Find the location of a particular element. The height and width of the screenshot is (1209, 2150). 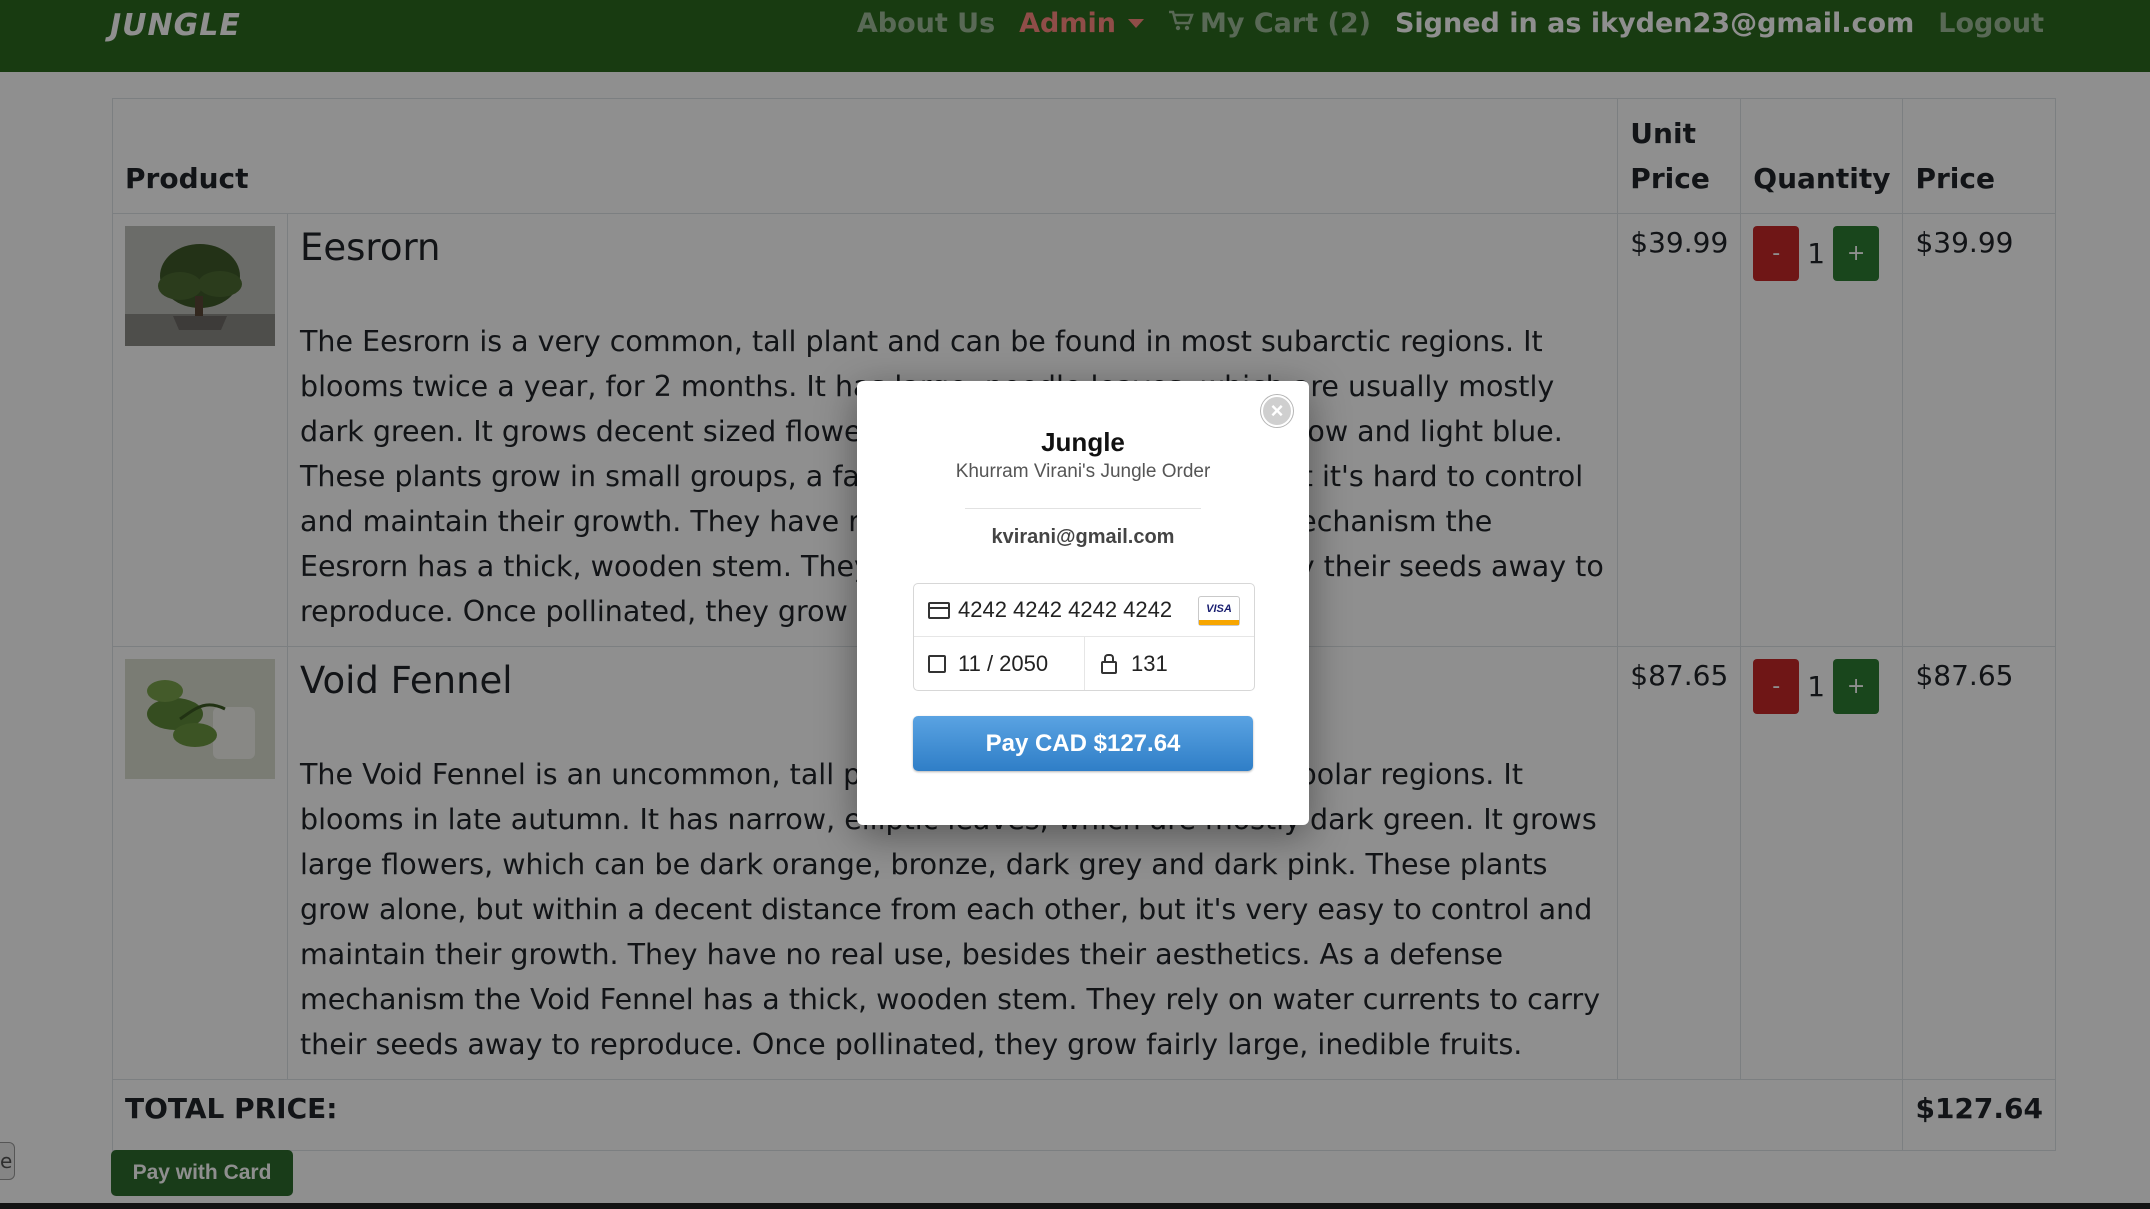

credit-card-icon is located at coordinates (939, 610).